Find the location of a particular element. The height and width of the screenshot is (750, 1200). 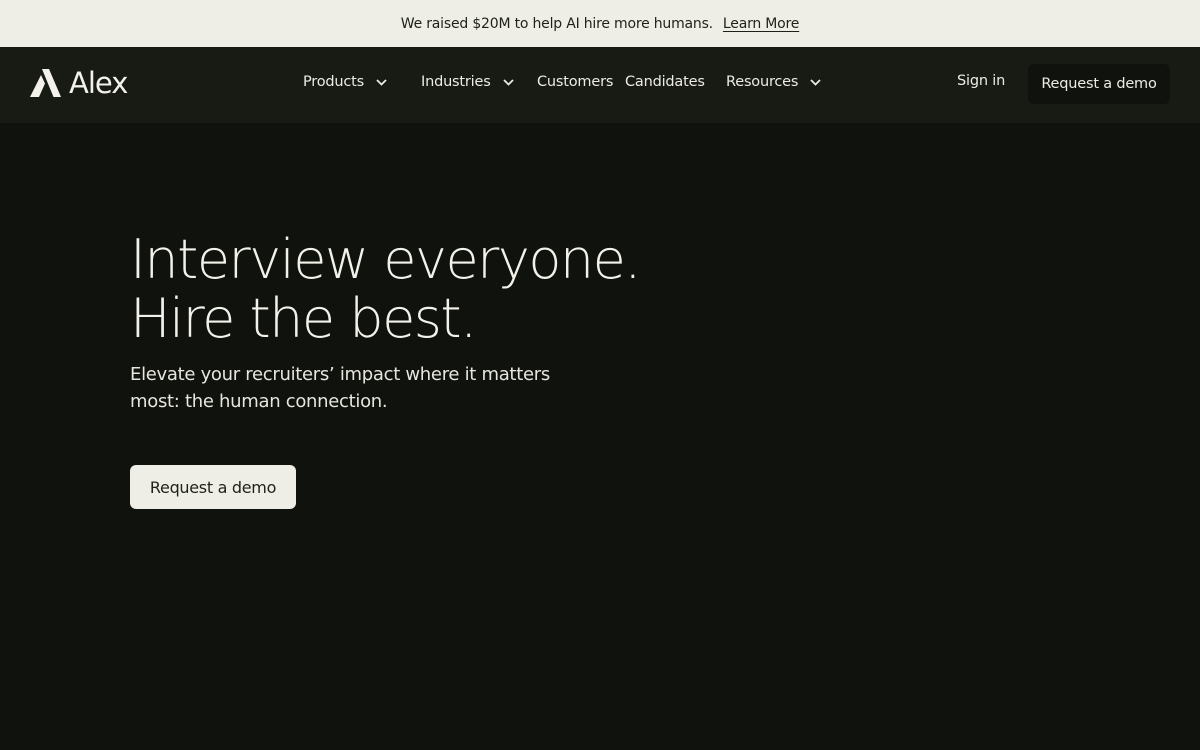

nav-resources-label: Resources is located at coordinates (762, 82).